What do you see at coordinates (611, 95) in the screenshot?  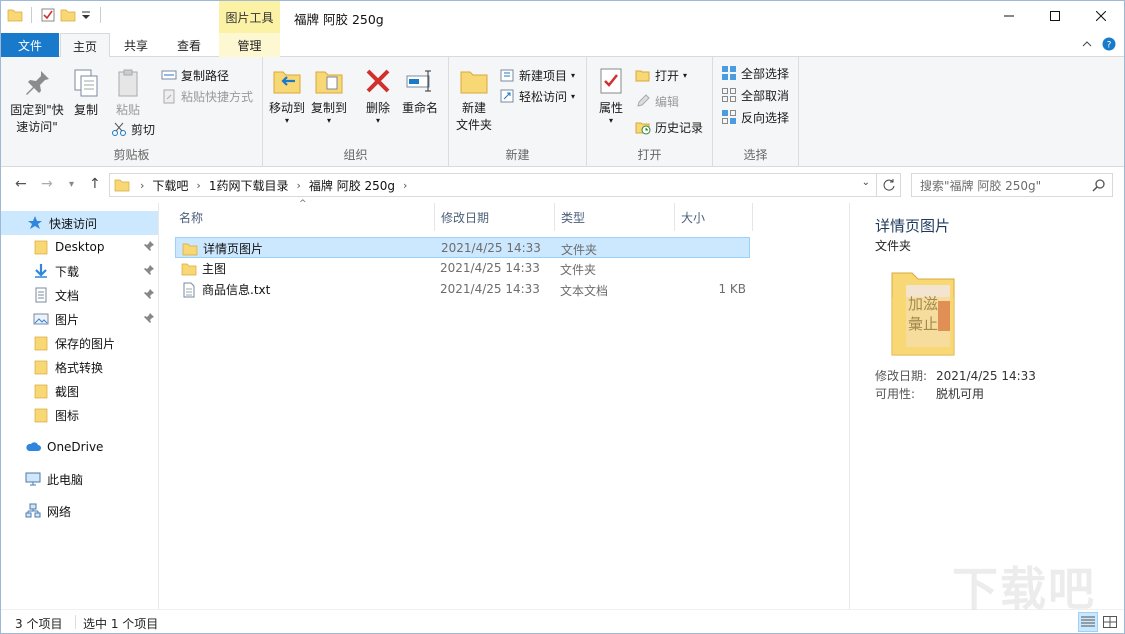 I see `properties-button: 属性 ▾` at bounding box center [611, 95].